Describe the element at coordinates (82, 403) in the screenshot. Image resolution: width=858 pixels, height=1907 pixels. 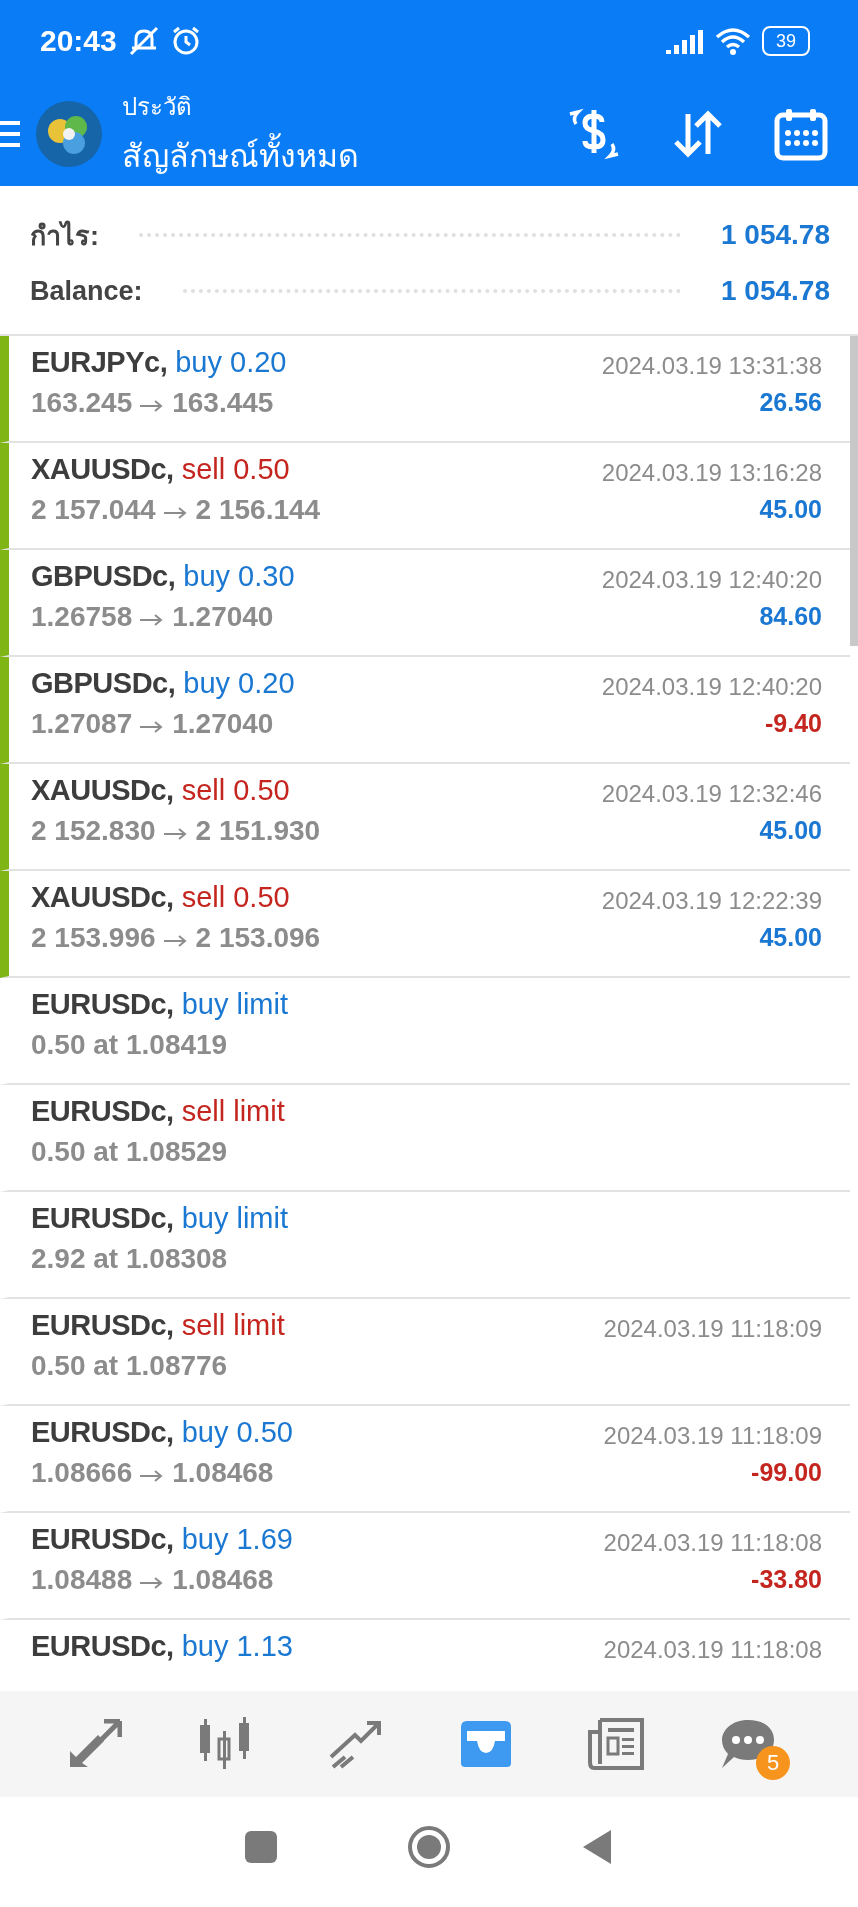
I see `open-price: 163.245` at that location.